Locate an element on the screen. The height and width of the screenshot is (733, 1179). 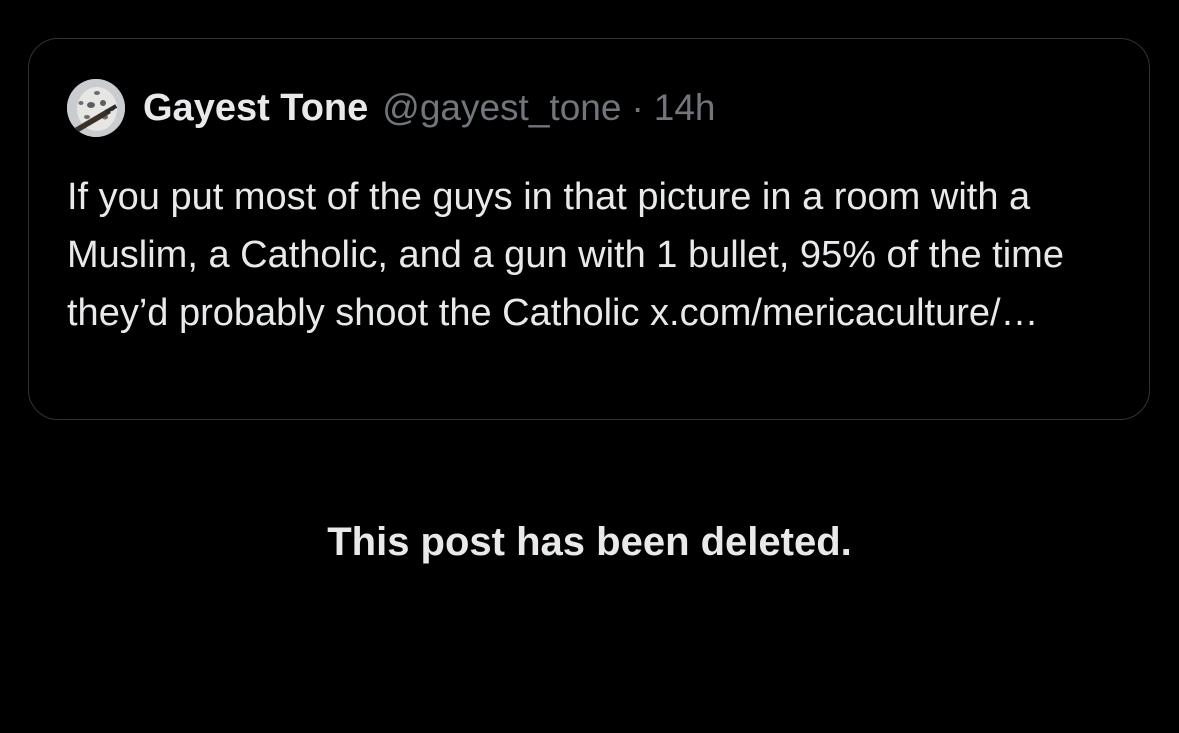
snow-leopard-avatar-icon is located at coordinates (96, 108).